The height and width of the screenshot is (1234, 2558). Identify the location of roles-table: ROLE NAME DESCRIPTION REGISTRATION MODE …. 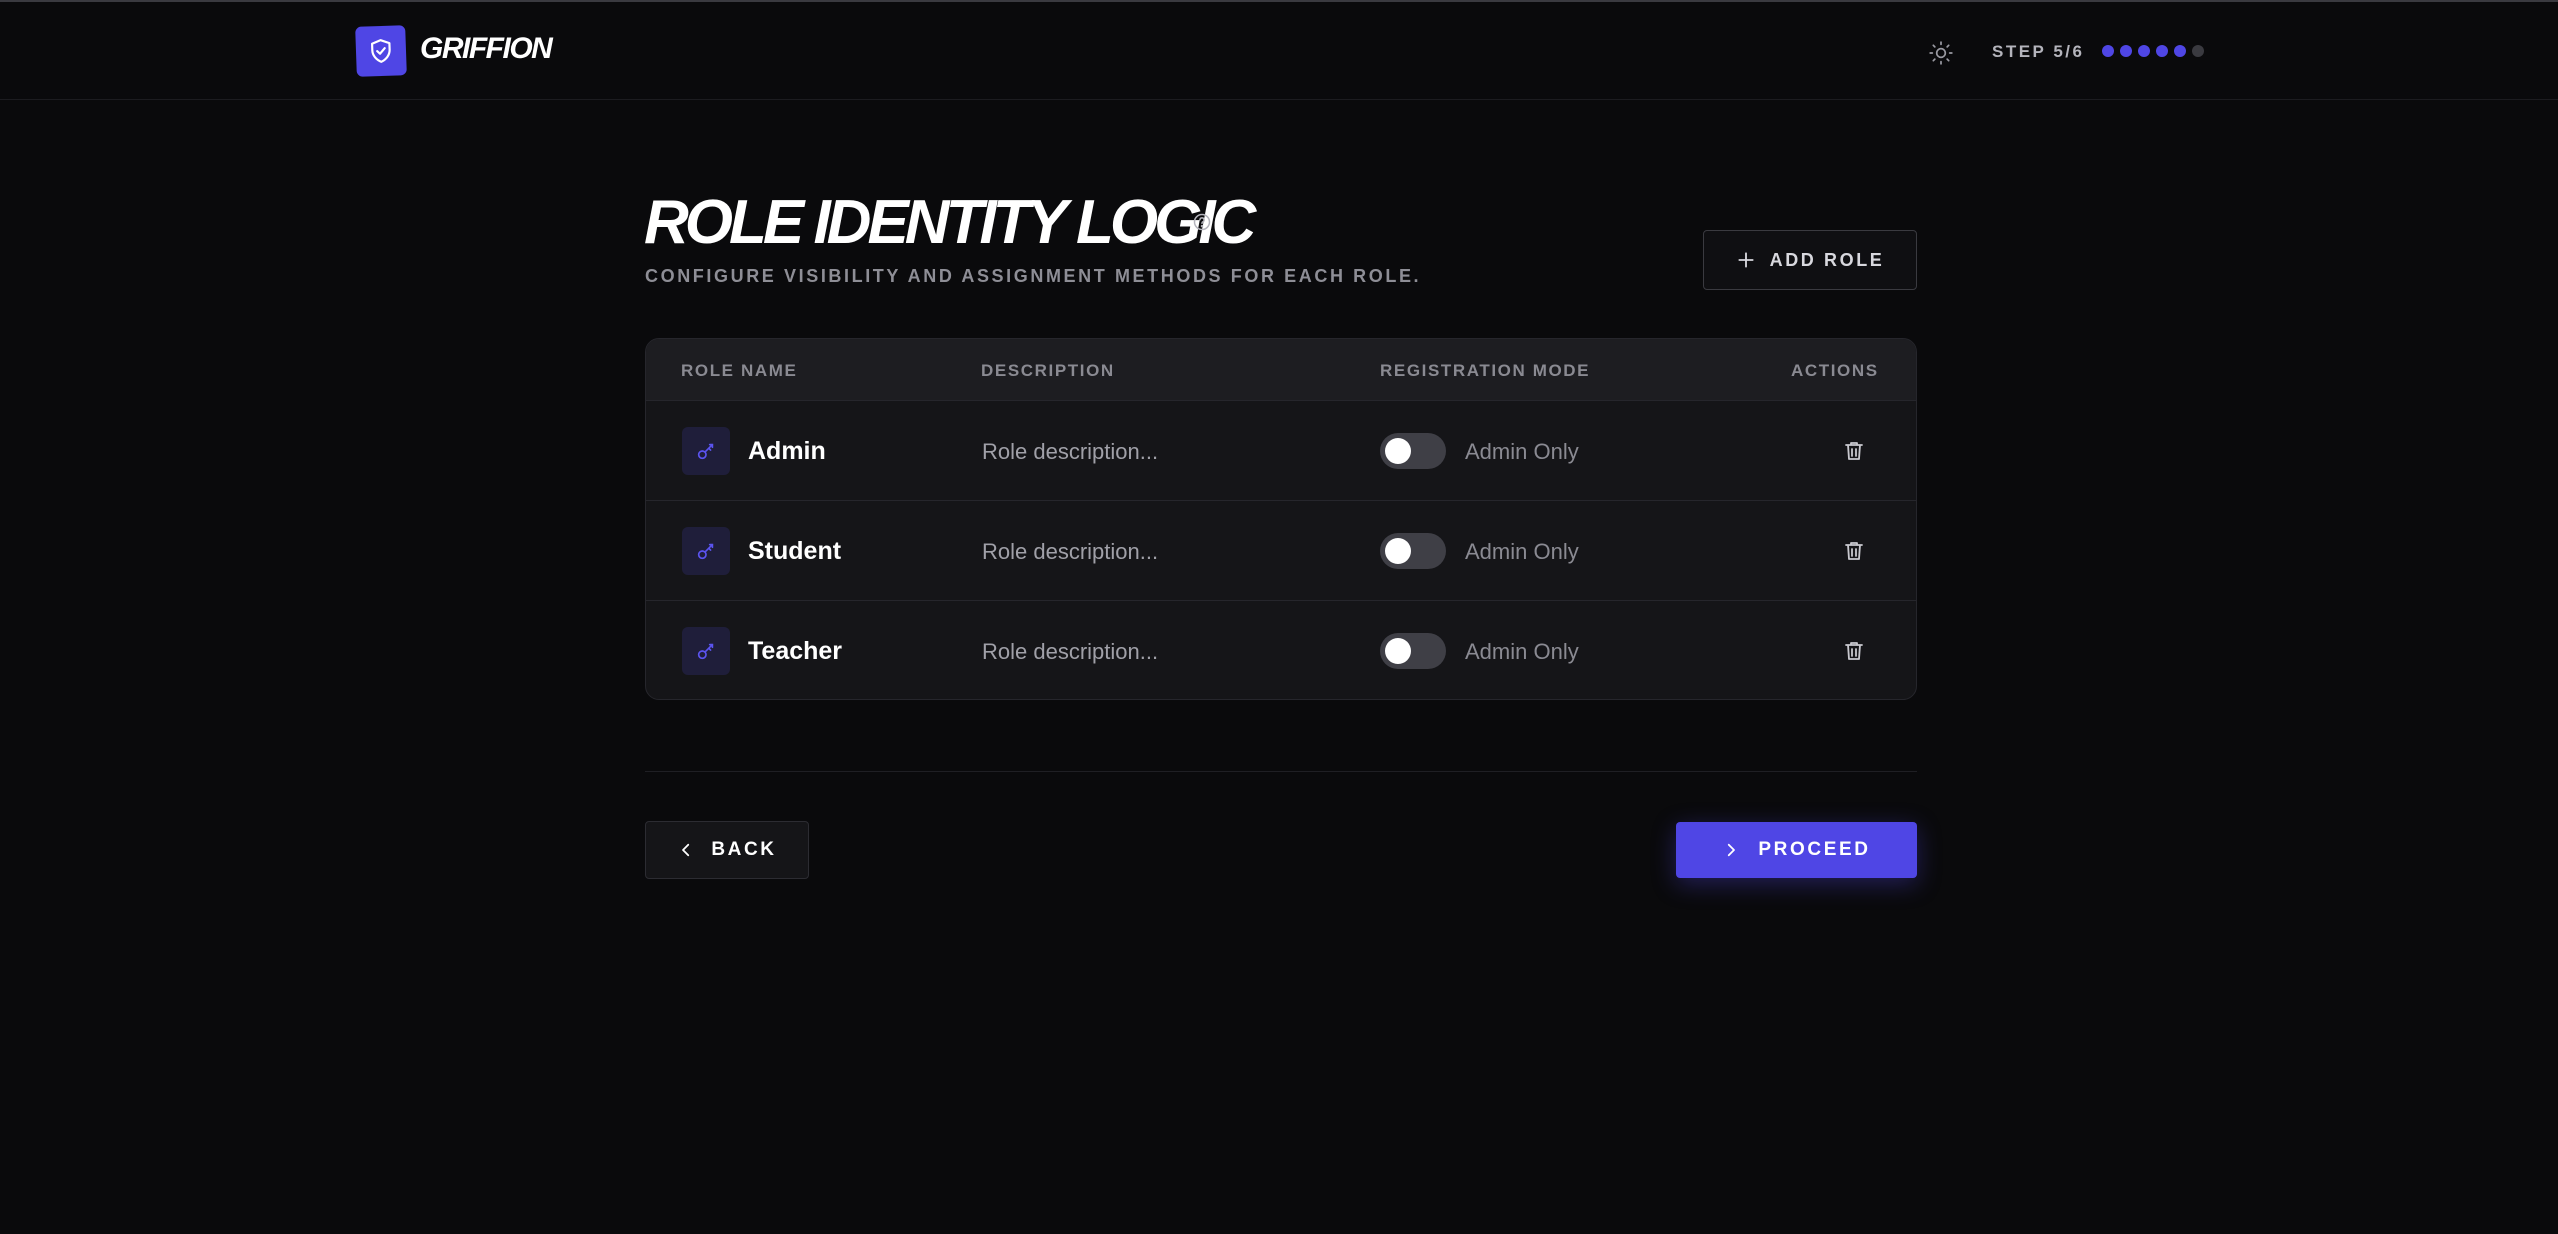
(1281, 519).